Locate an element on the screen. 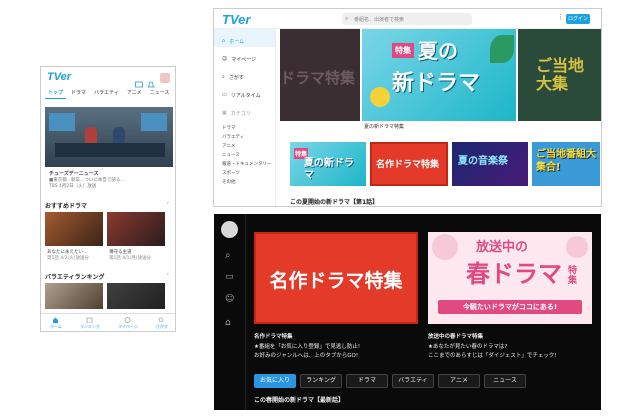 The height and width of the screenshot is (420, 630). feature-thumbnail: 特集 夏の新ドラマ is located at coordinates (328, 164).